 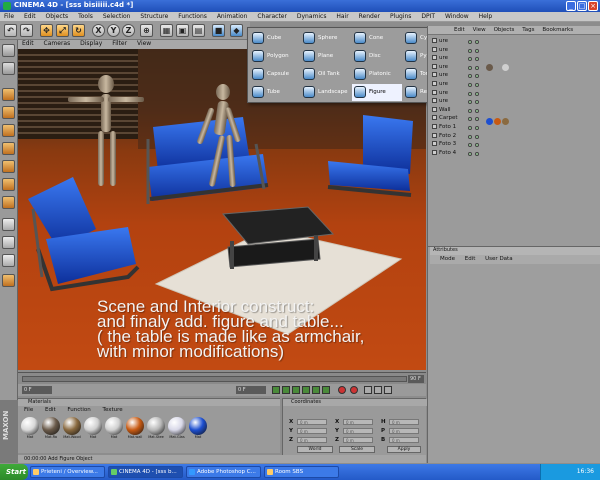 What do you see at coordinates (504, 29) in the screenshot?
I see `objmgr-menu-objects: Objects` at bounding box center [504, 29].